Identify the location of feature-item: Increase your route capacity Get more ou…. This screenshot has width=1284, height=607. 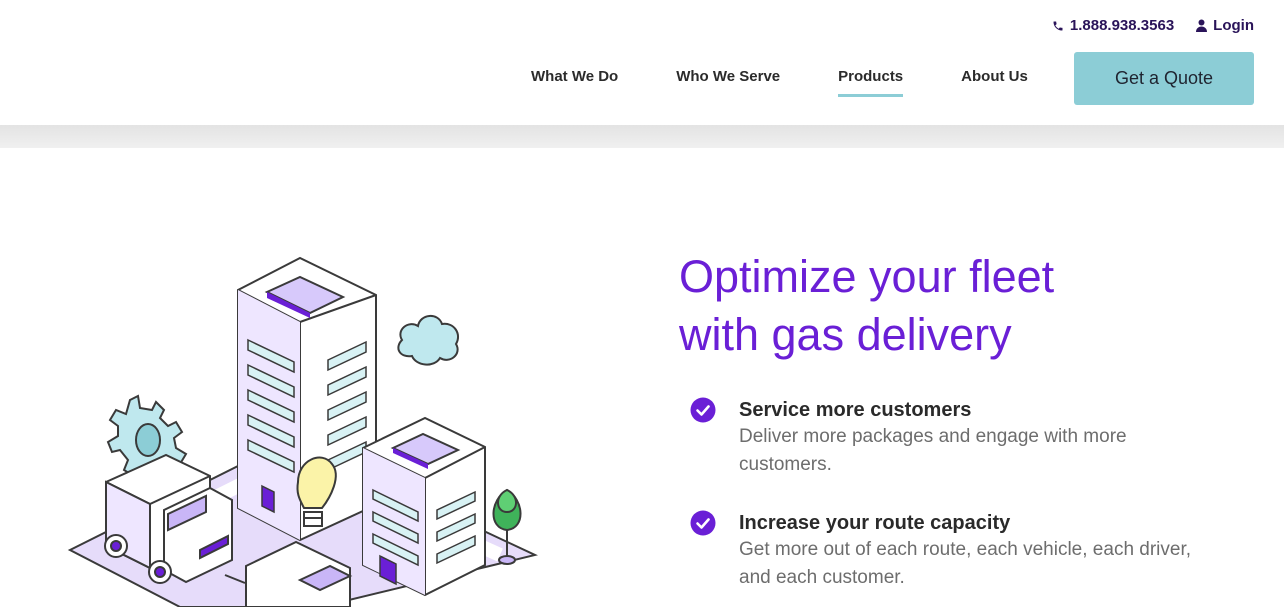
(950, 551).